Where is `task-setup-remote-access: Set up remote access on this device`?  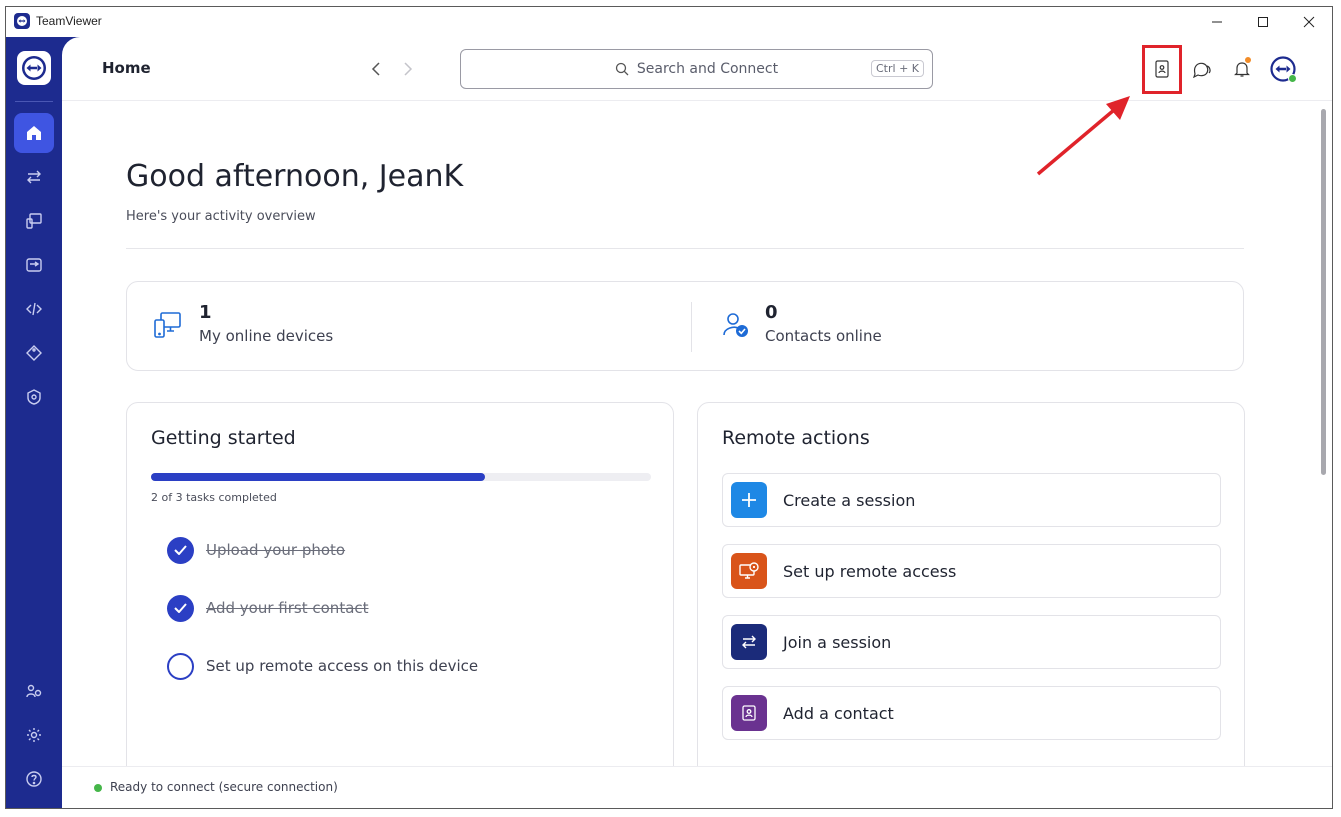 task-setup-remote-access: Set up remote access on this device is located at coordinates (322, 666).